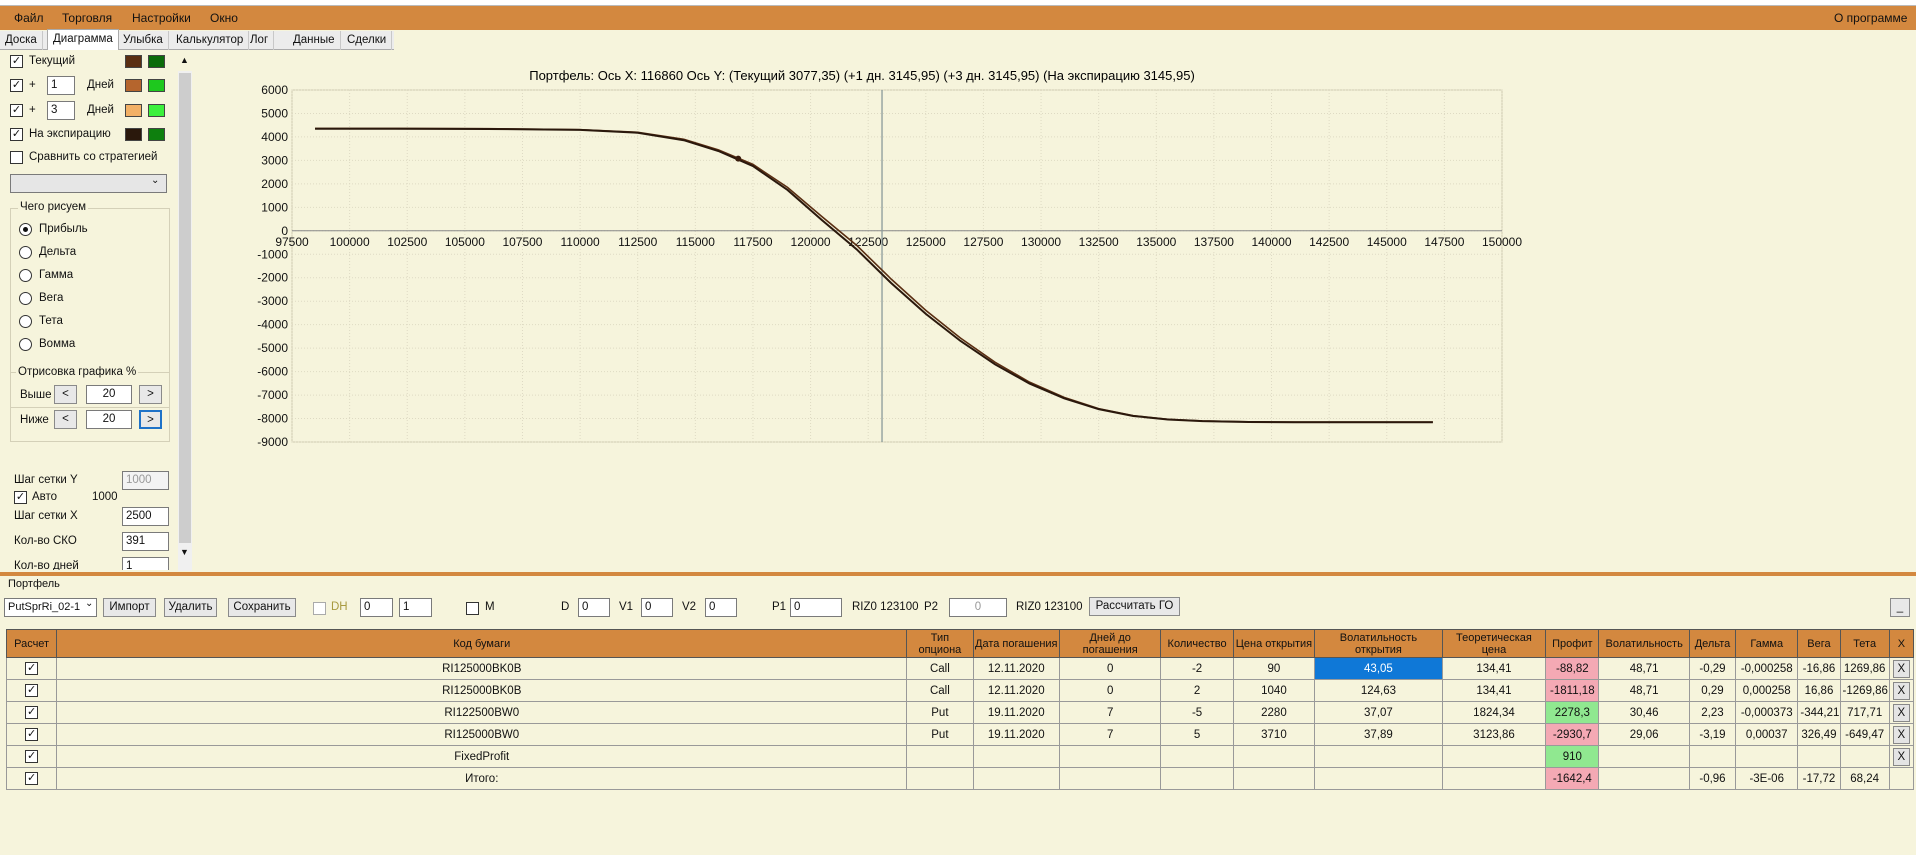  Describe the element at coordinates (1819, 643) in the screenshot. I see `col-vega: Вега` at that location.